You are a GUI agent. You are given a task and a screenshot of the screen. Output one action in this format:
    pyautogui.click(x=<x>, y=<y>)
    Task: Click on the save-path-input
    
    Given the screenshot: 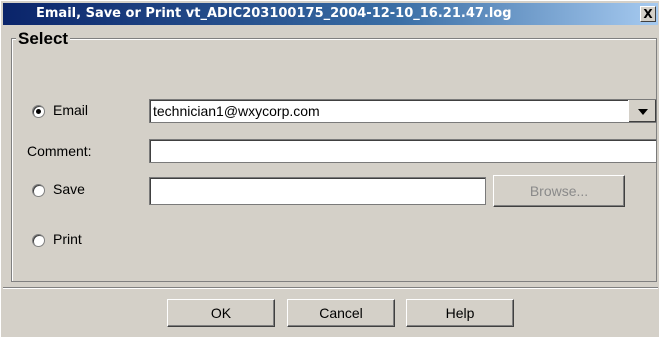 What is the action you would take?
    pyautogui.click(x=317, y=191)
    